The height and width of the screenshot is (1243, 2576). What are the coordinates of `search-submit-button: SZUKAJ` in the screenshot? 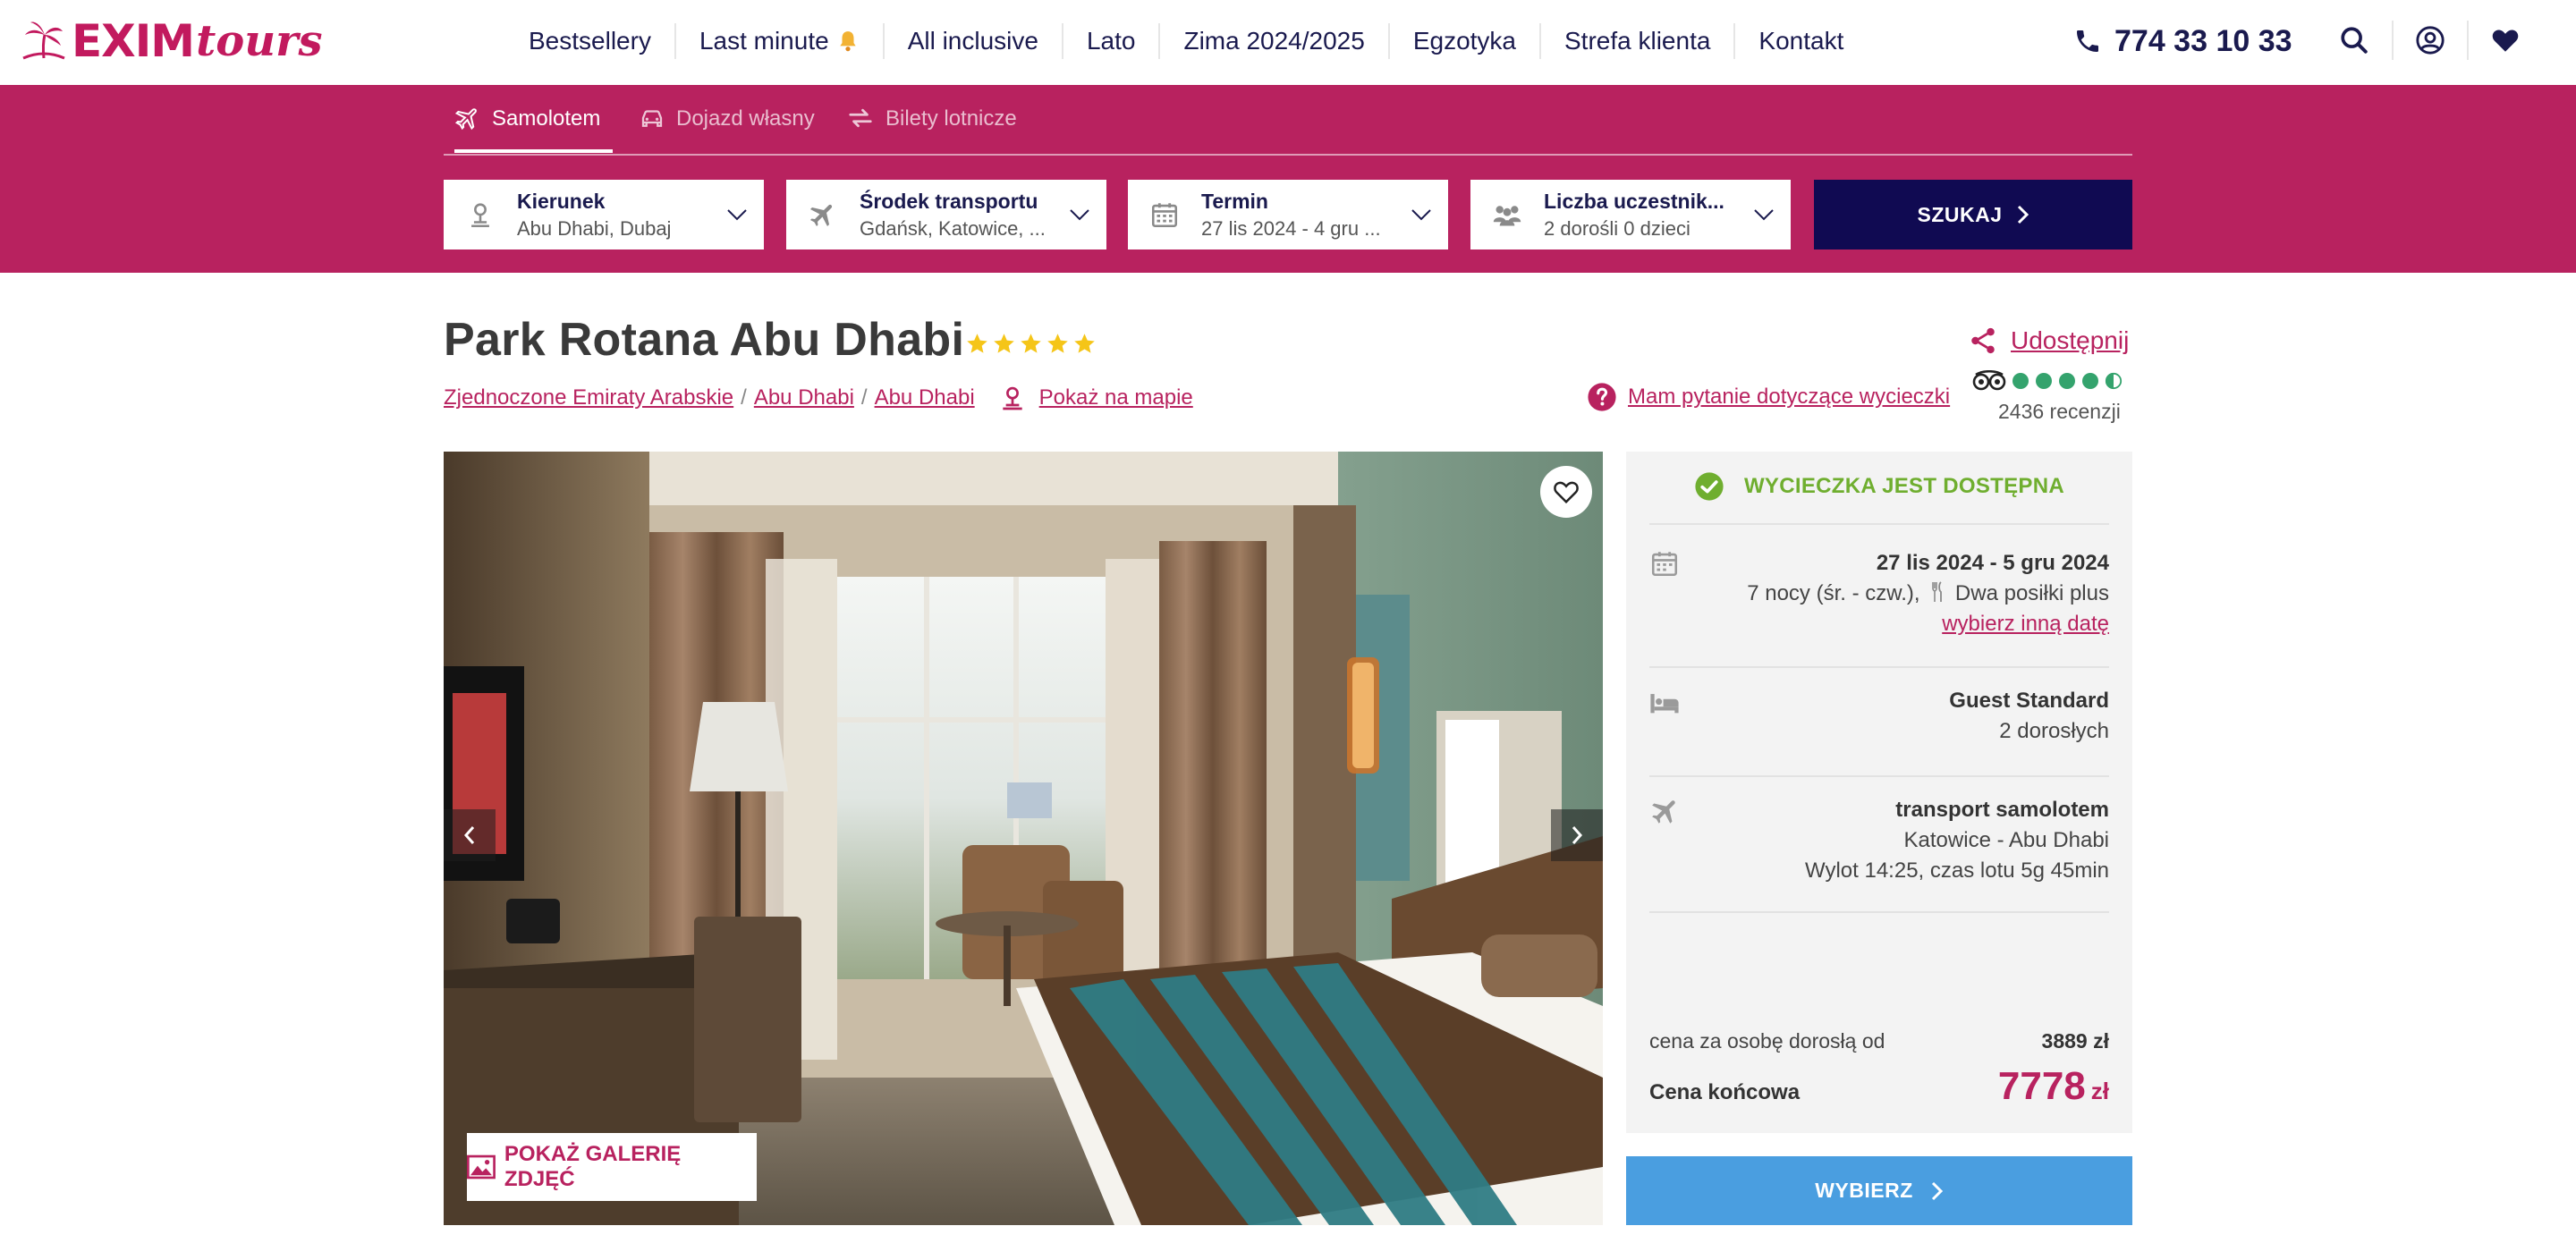 It's located at (1973, 214).